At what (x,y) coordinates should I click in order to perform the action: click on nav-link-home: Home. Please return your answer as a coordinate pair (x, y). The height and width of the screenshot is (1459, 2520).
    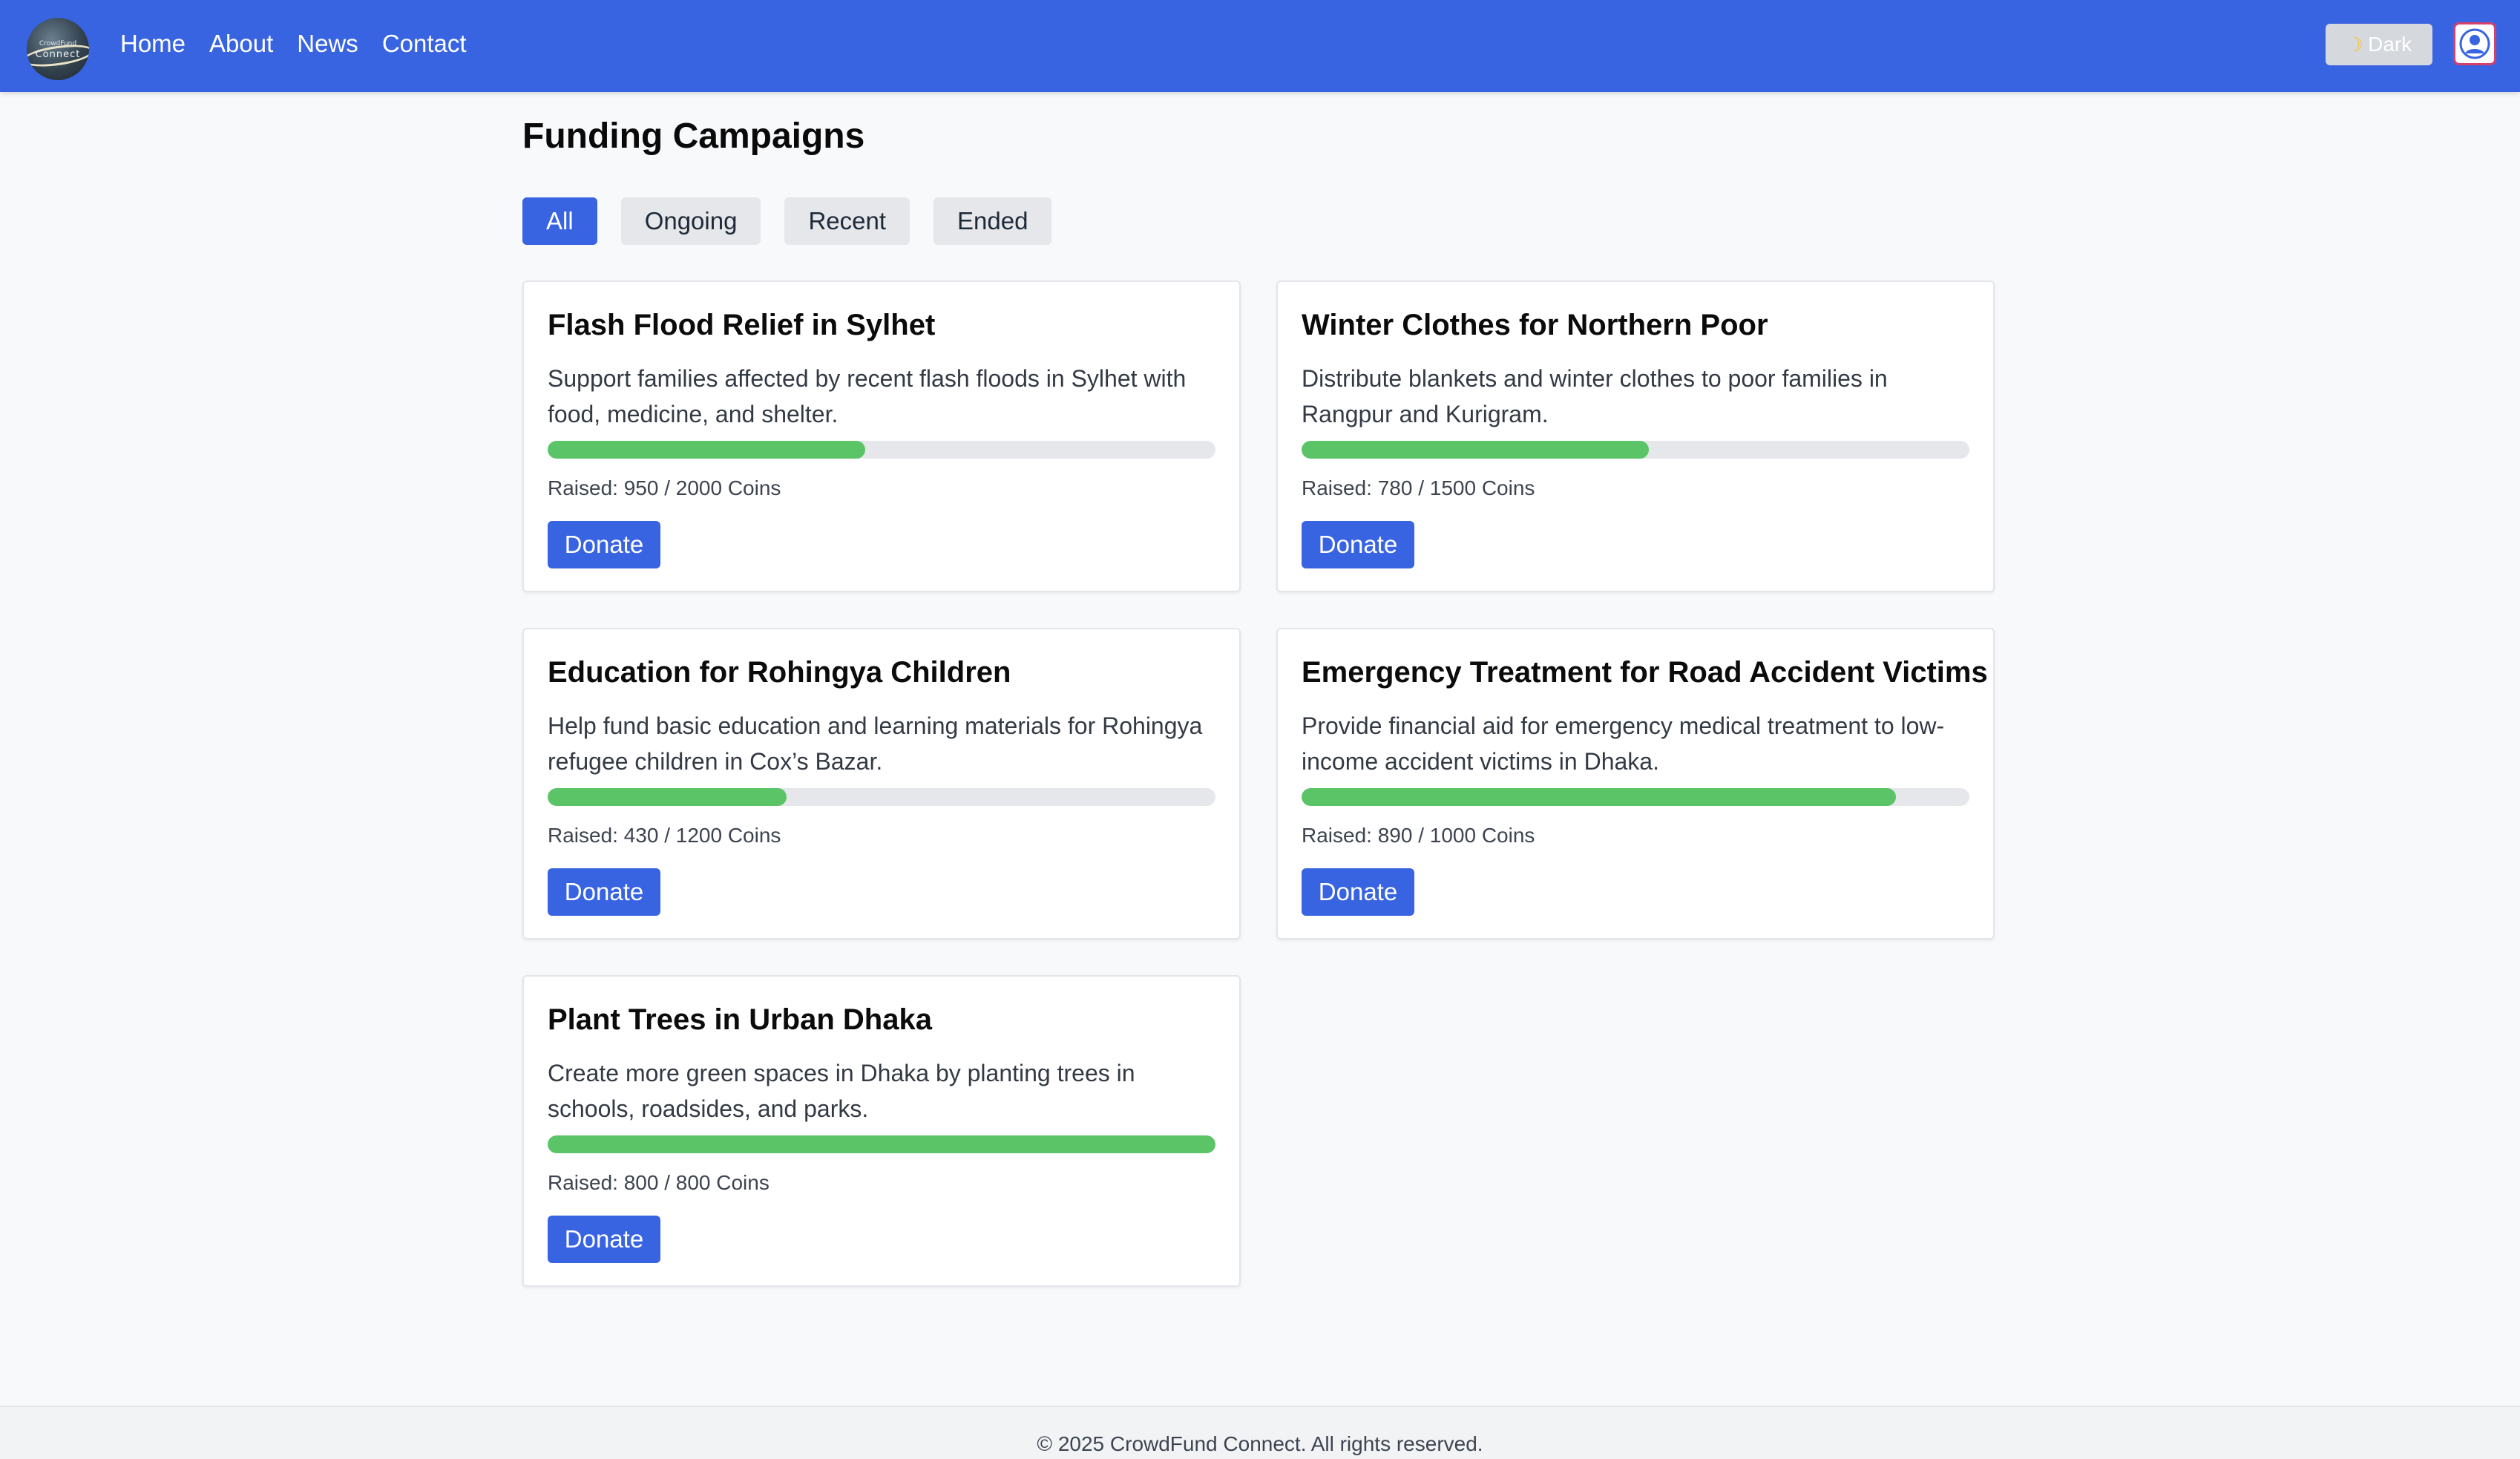
    Looking at the image, I should click on (153, 44).